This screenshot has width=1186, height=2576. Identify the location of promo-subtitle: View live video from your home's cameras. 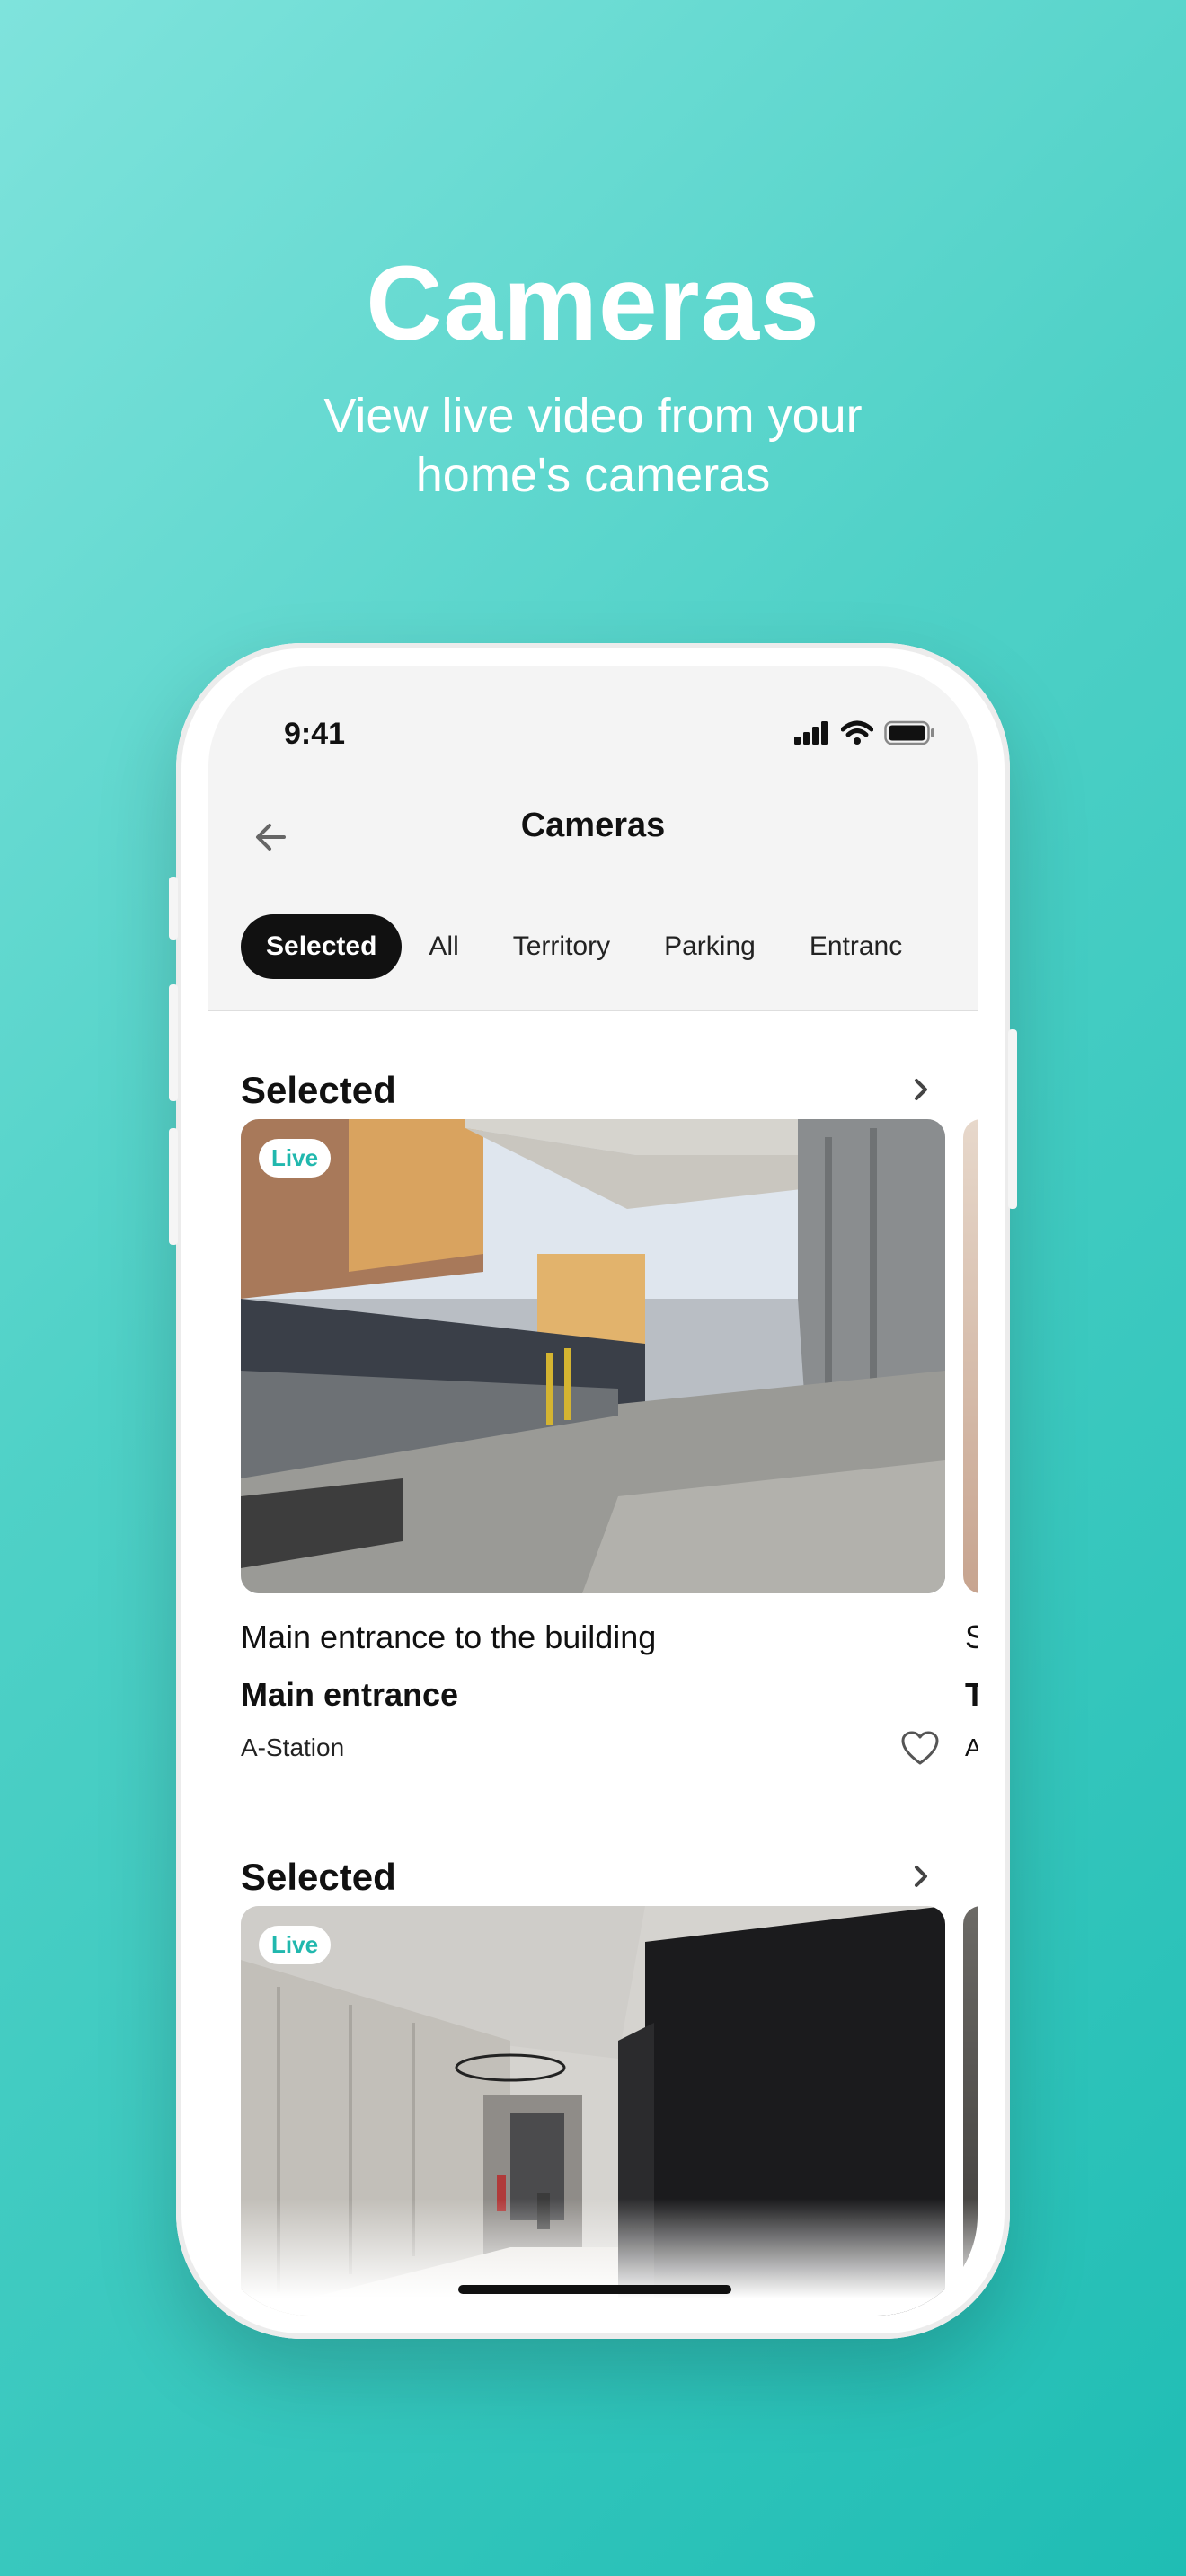
(593, 445).